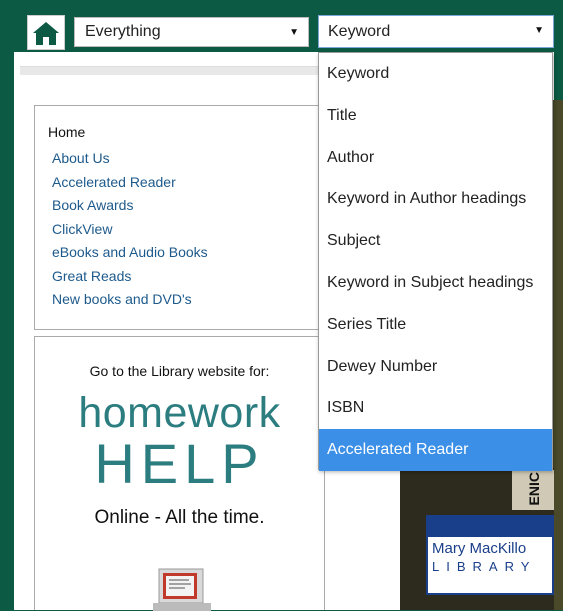 This screenshot has width=563, height=611. I want to click on logo-library: LIBRARY, so click(484, 566).